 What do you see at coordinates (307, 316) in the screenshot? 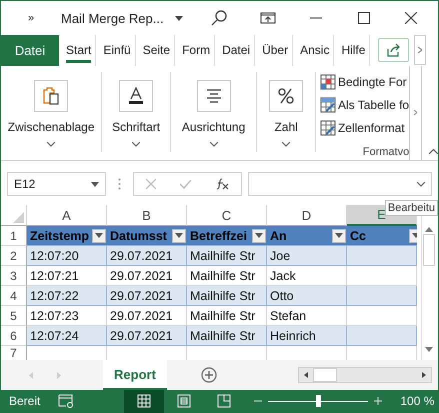
I see `table-cell: Stefan` at bounding box center [307, 316].